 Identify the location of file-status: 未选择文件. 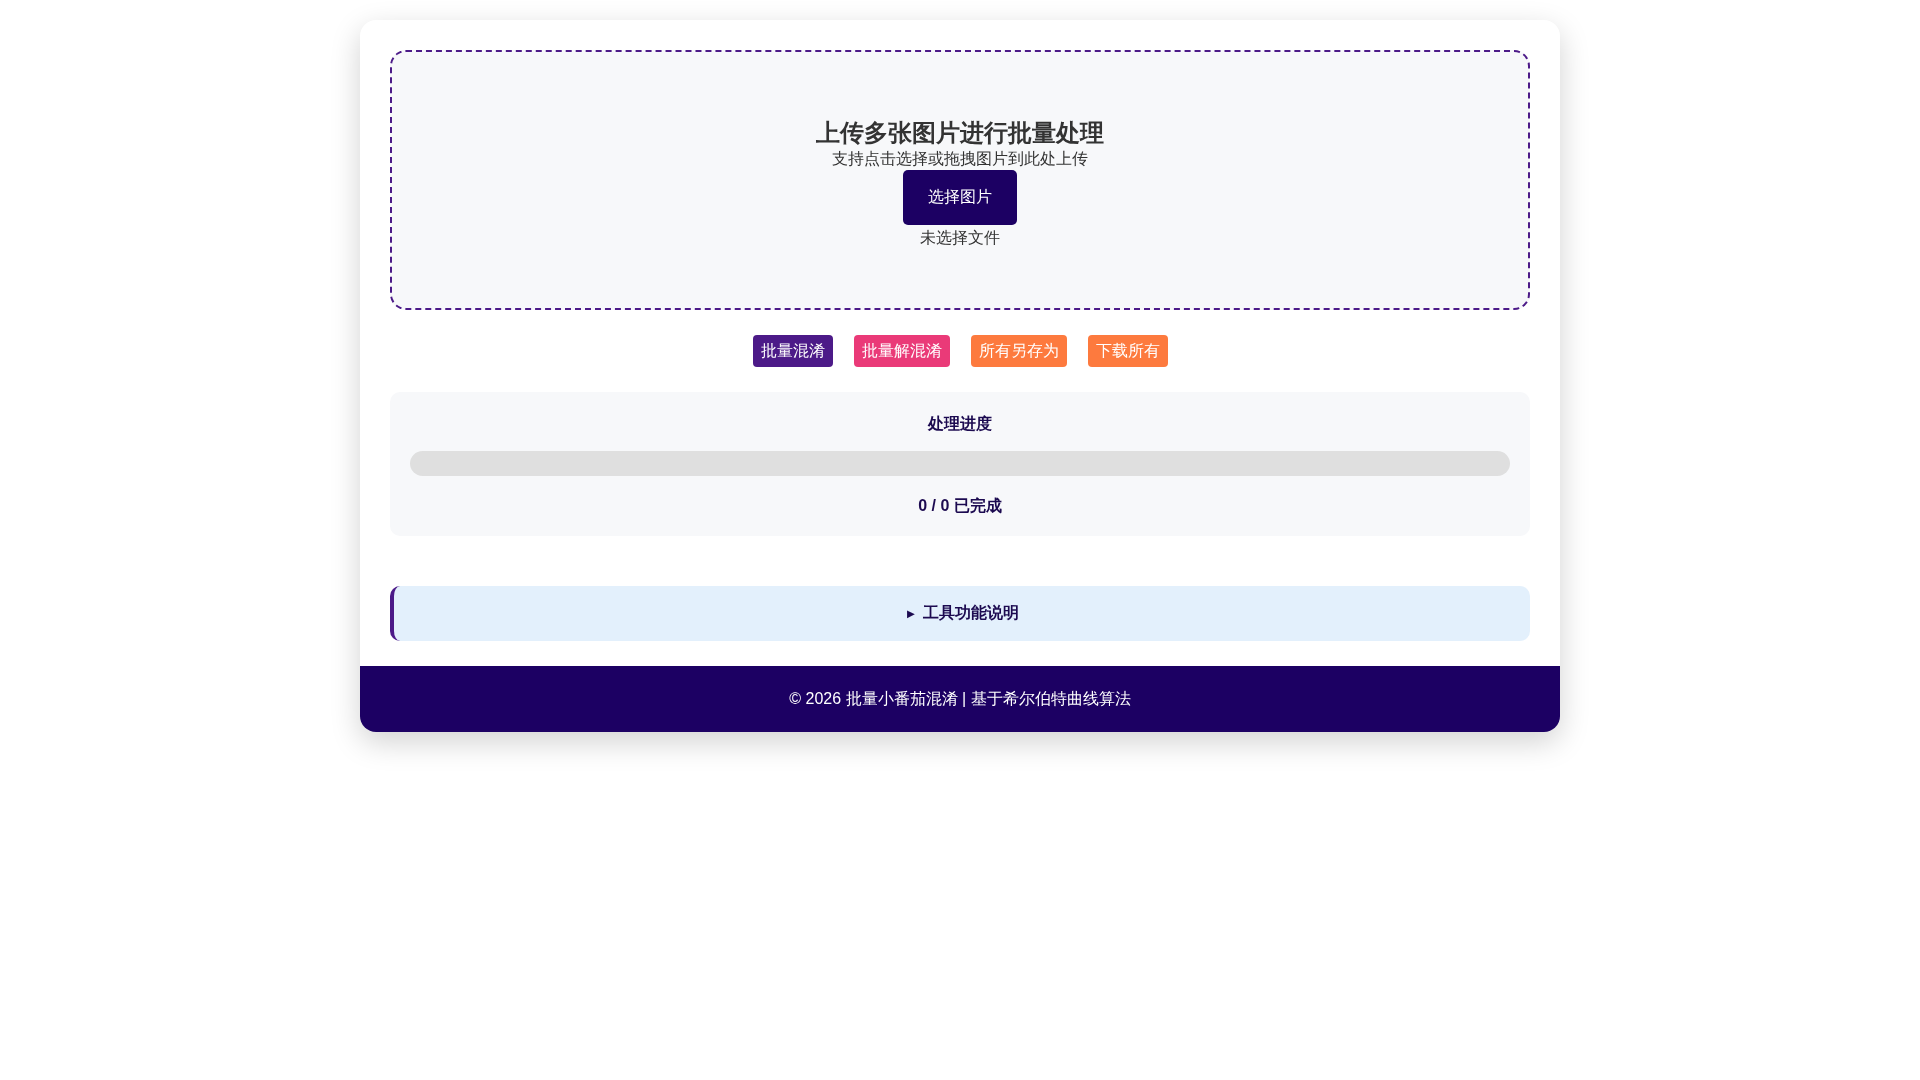
(960, 237).